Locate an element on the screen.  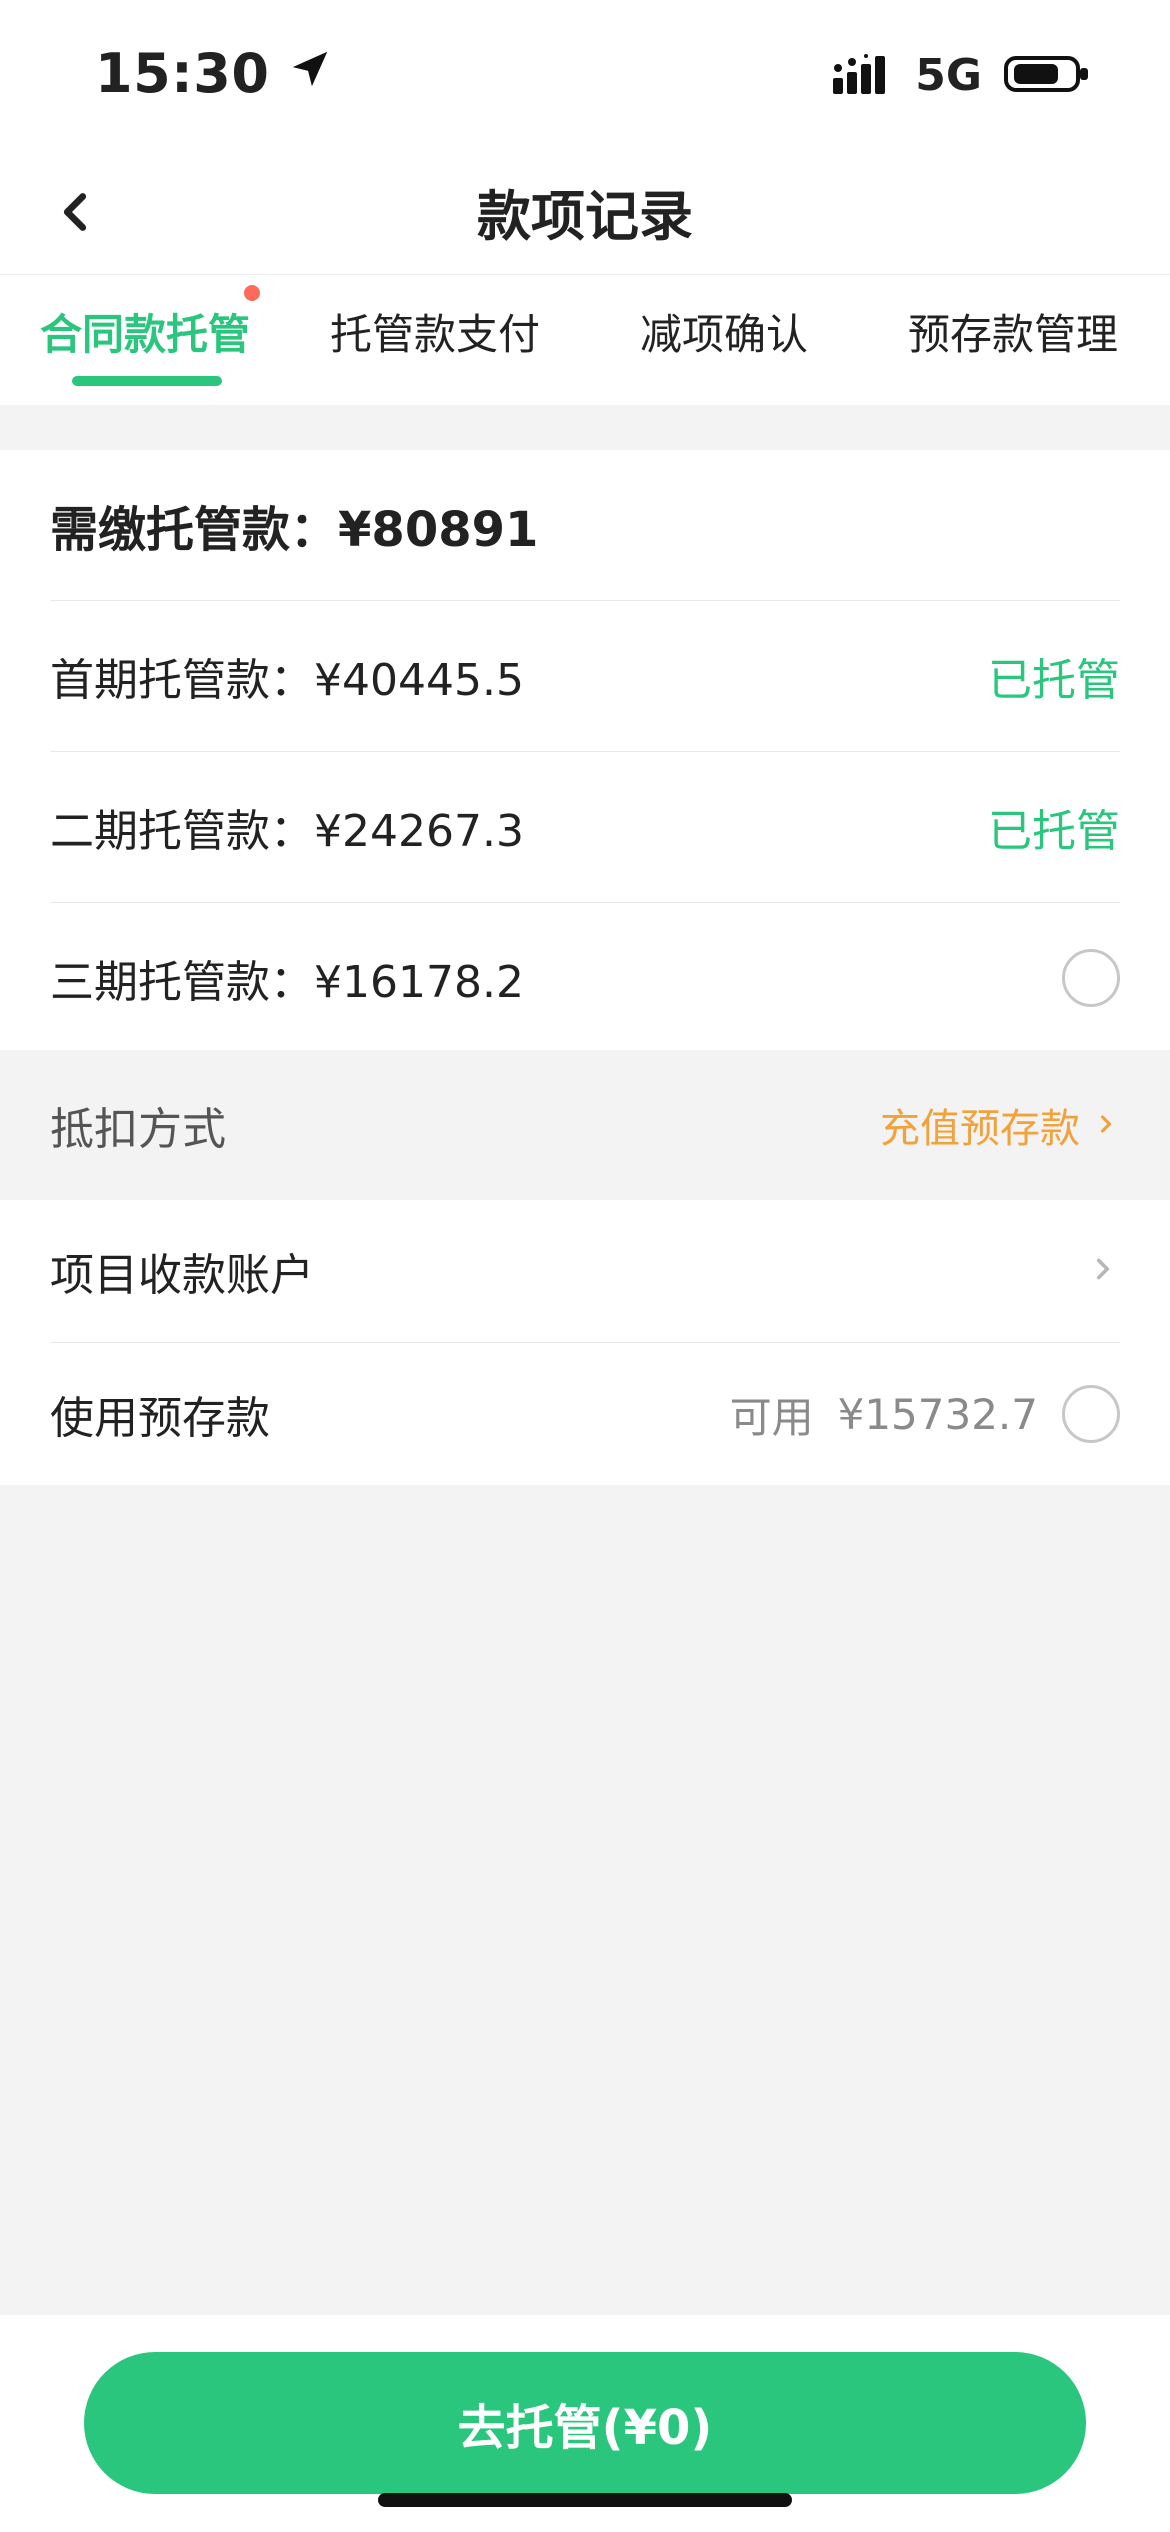
custody-item-amount: ¥24267.3 is located at coordinates (419, 831).